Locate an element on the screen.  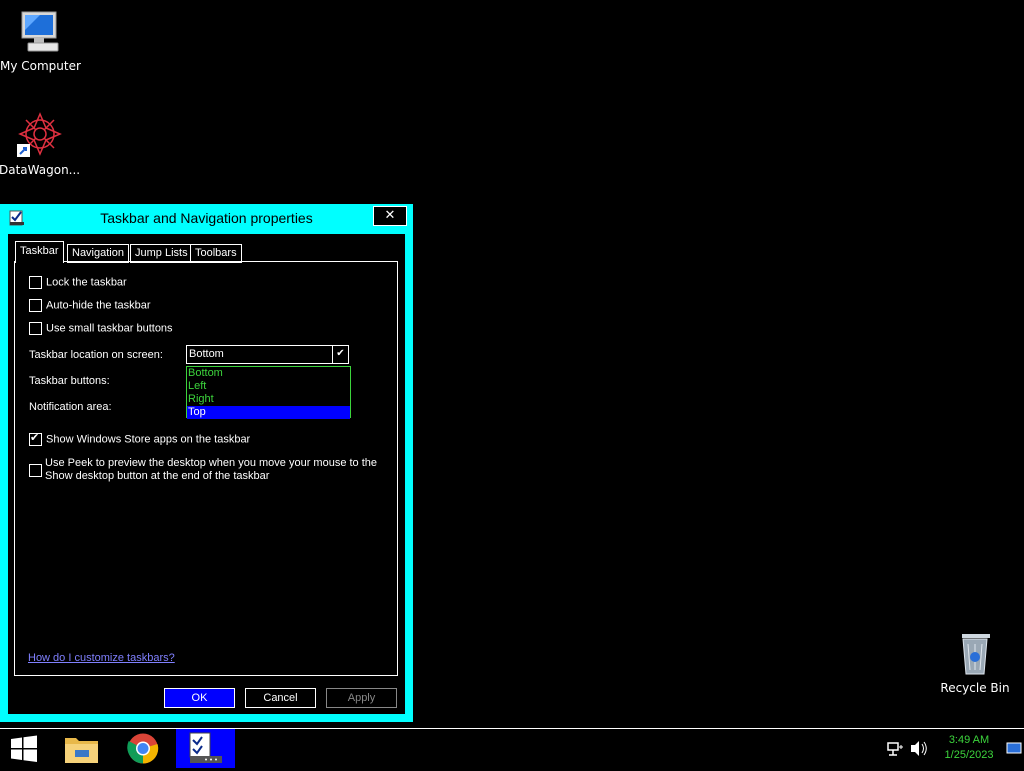
taskbar-properties-task is located at coordinates (205, 748).